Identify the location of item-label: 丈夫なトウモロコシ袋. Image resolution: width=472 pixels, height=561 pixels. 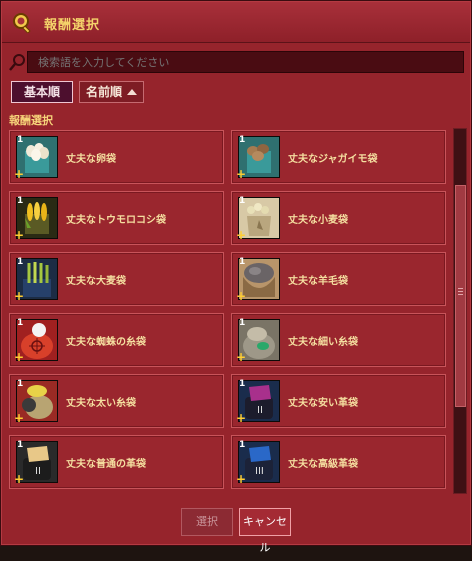
(116, 220).